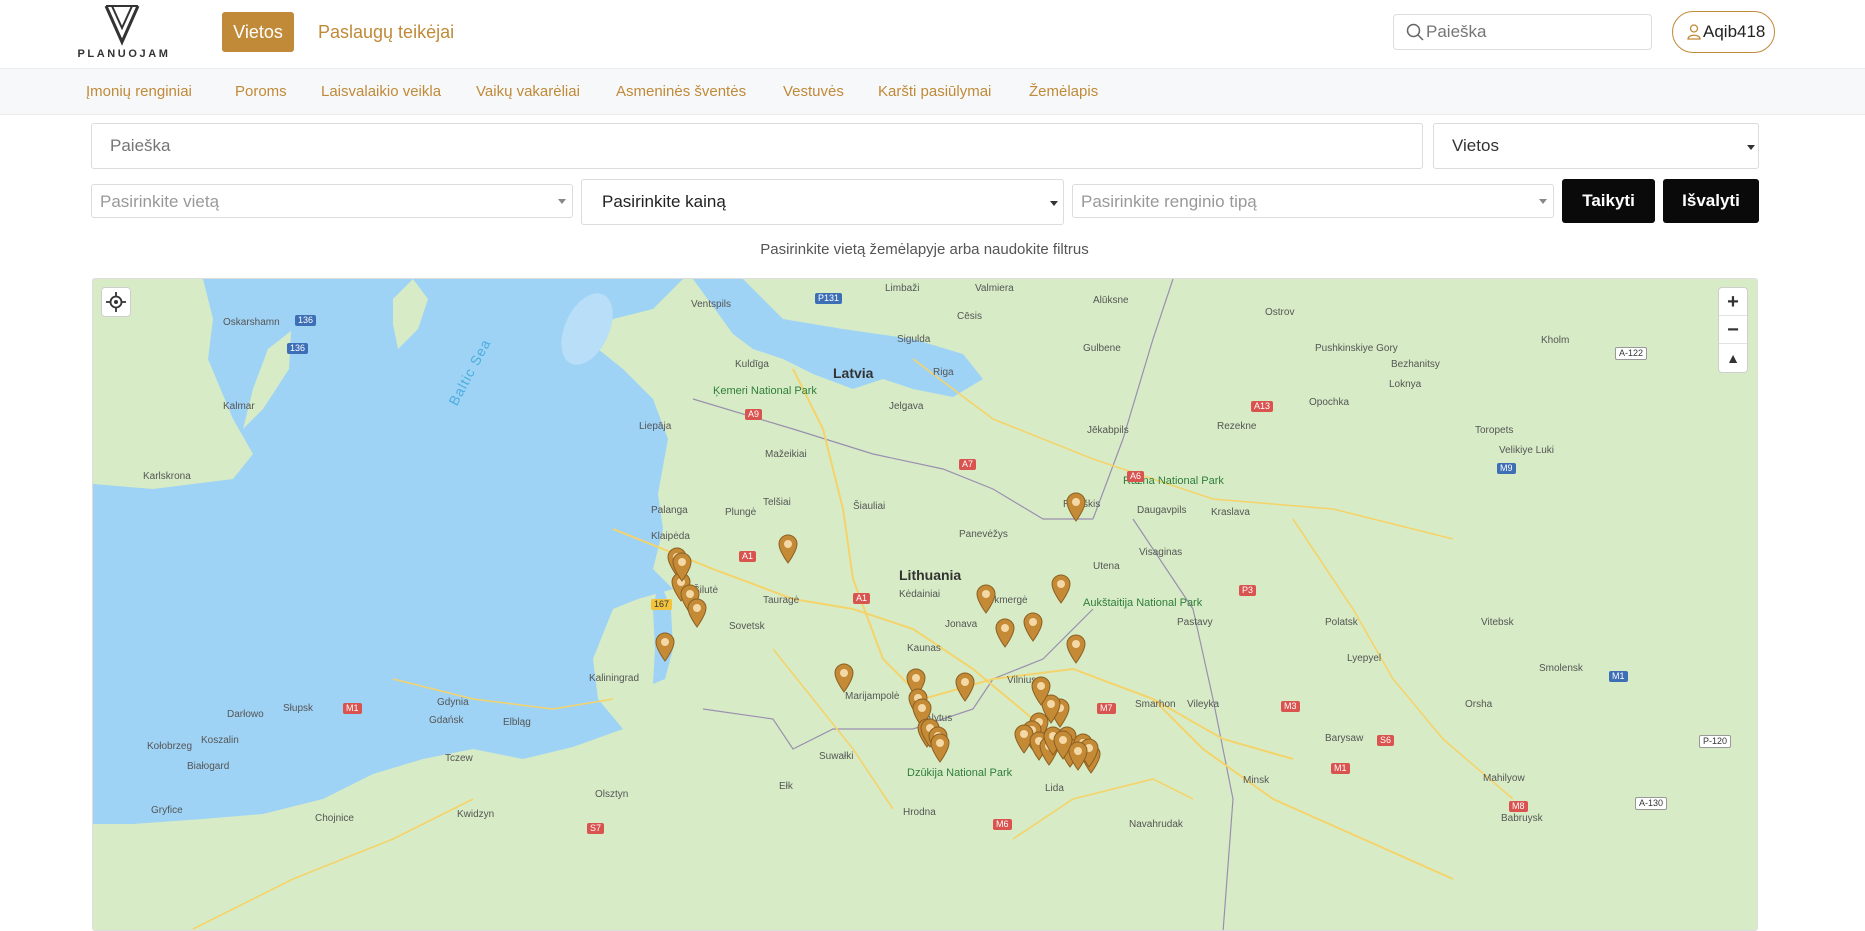  I want to click on map-label-city: Kėdainiai, so click(920, 594).